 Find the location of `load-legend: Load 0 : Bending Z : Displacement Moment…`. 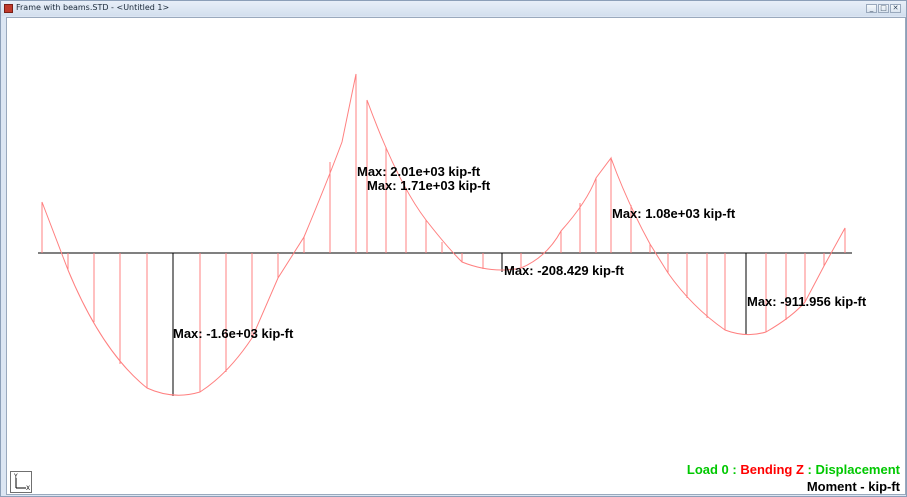

load-legend: Load 0 : Bending Z : Displacement Moment… is located at coordinates (793, 478).